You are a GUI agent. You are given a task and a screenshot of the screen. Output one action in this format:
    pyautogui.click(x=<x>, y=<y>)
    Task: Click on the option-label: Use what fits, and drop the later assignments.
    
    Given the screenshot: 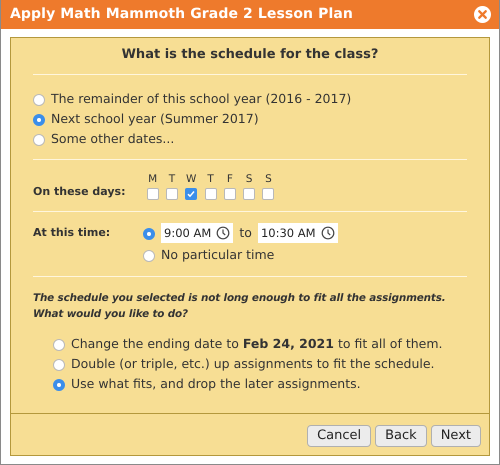 What is the action you would take?
    pyautogui.click(x=216, y=383)
    